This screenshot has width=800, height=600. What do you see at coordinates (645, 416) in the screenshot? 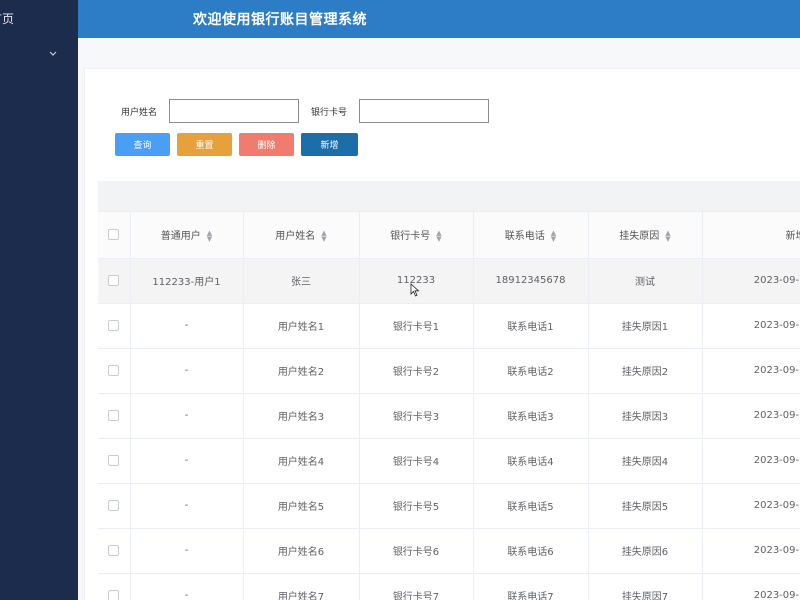
I see `table-cell: 挂失原因3` at bounding box center [645, 416].